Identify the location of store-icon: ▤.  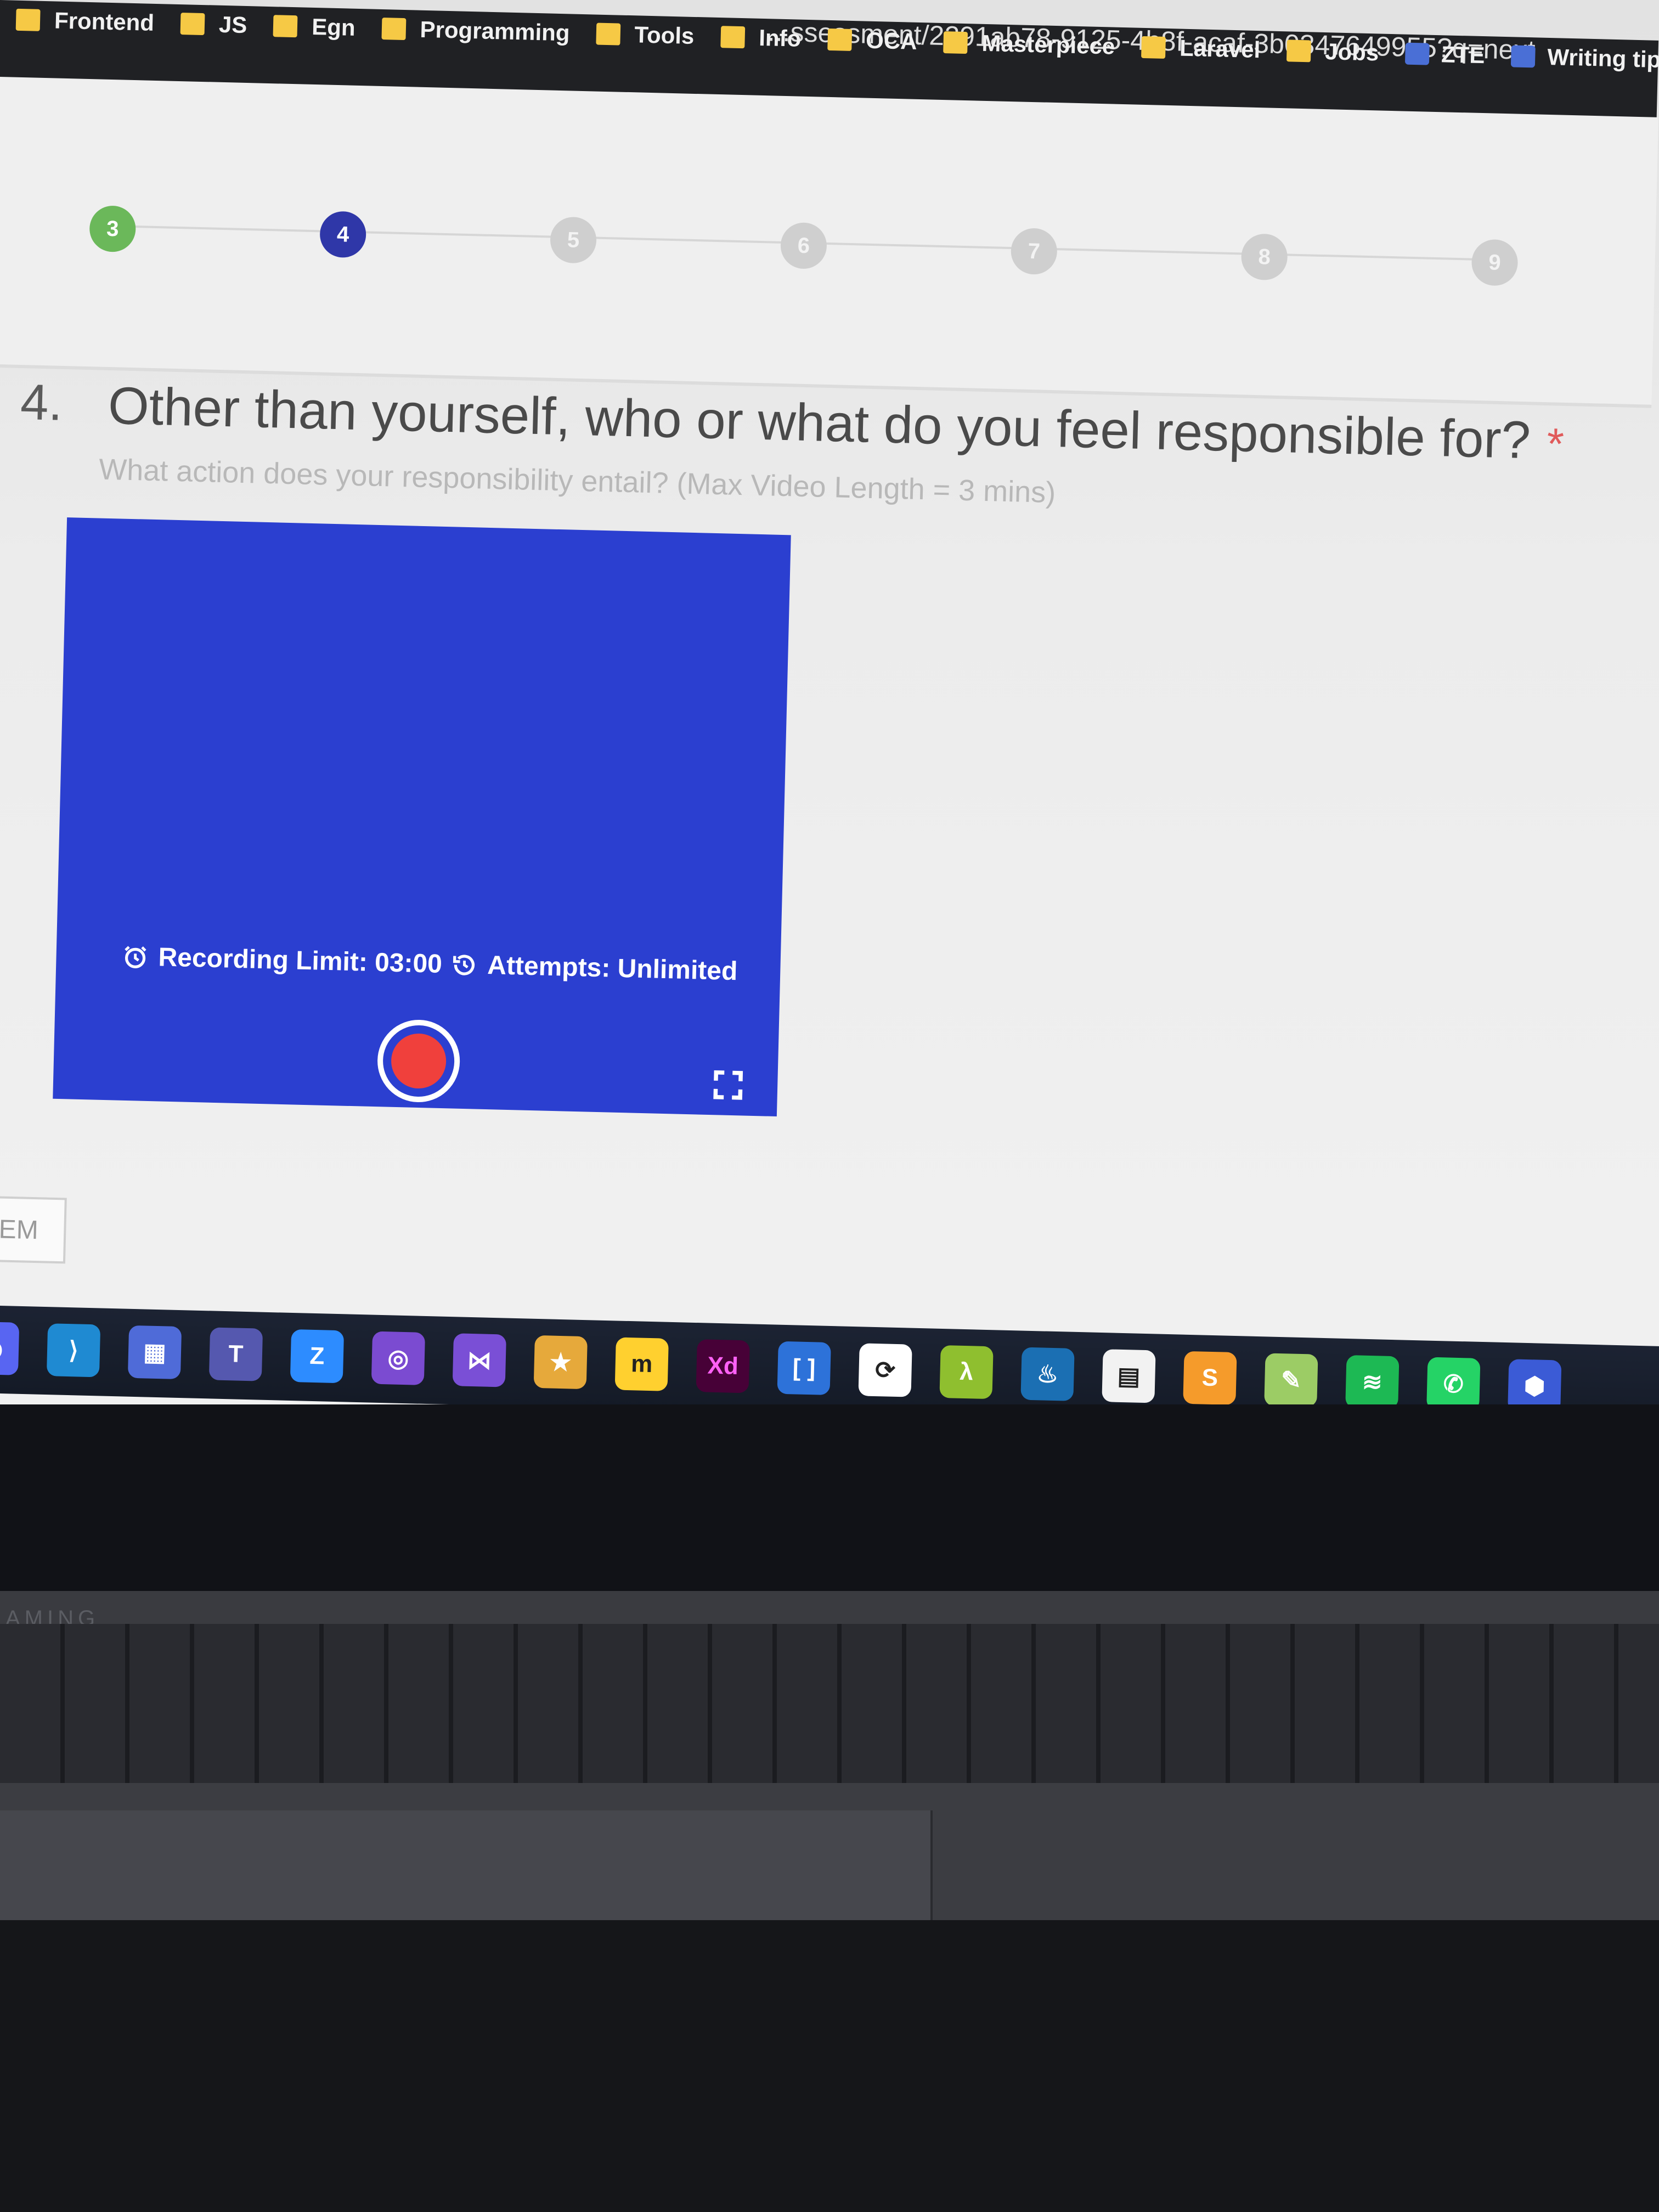
(1129, 1376).